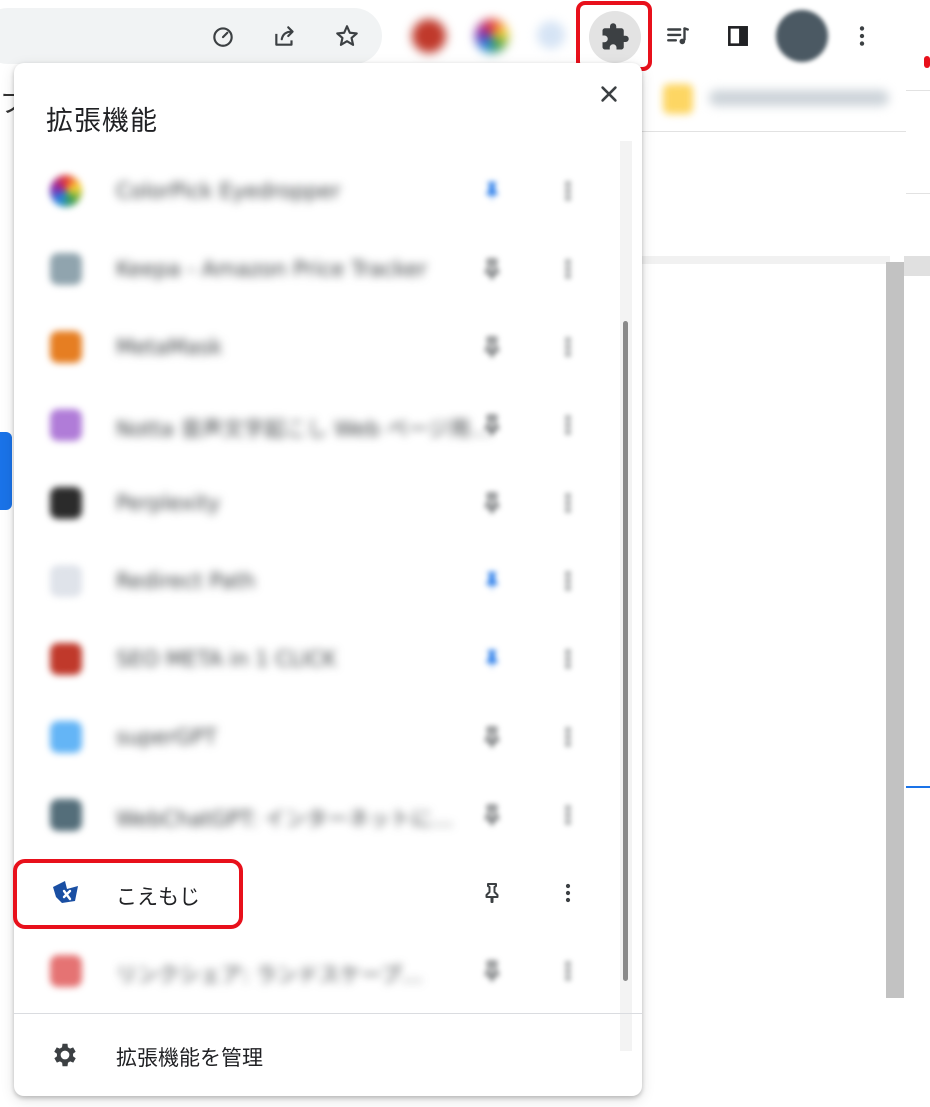 Image resolution: width=930 pixels, height=1107 pixels. Describe the element at coordinates (6, 471) in the screenshot. I see `side-tab-indicator` at that location.